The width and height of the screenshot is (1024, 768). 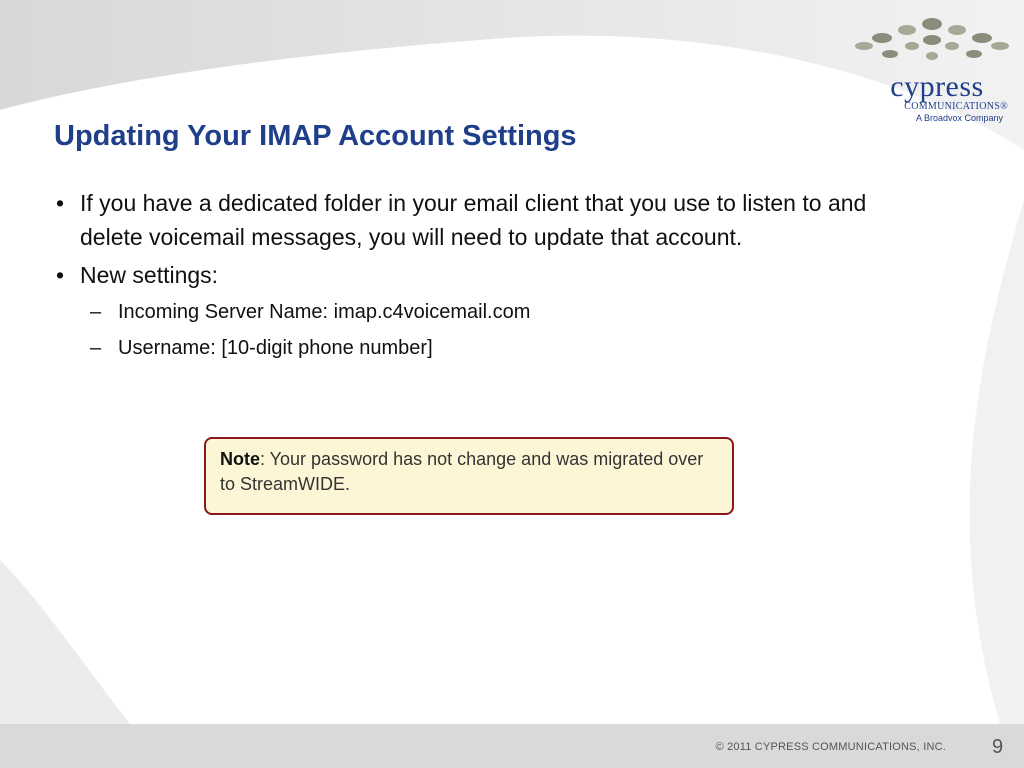 What do you see at coordinates (149, 275) in the screenshot?
I see `bullet-text: New settings:` at bounding box center [149, 275].